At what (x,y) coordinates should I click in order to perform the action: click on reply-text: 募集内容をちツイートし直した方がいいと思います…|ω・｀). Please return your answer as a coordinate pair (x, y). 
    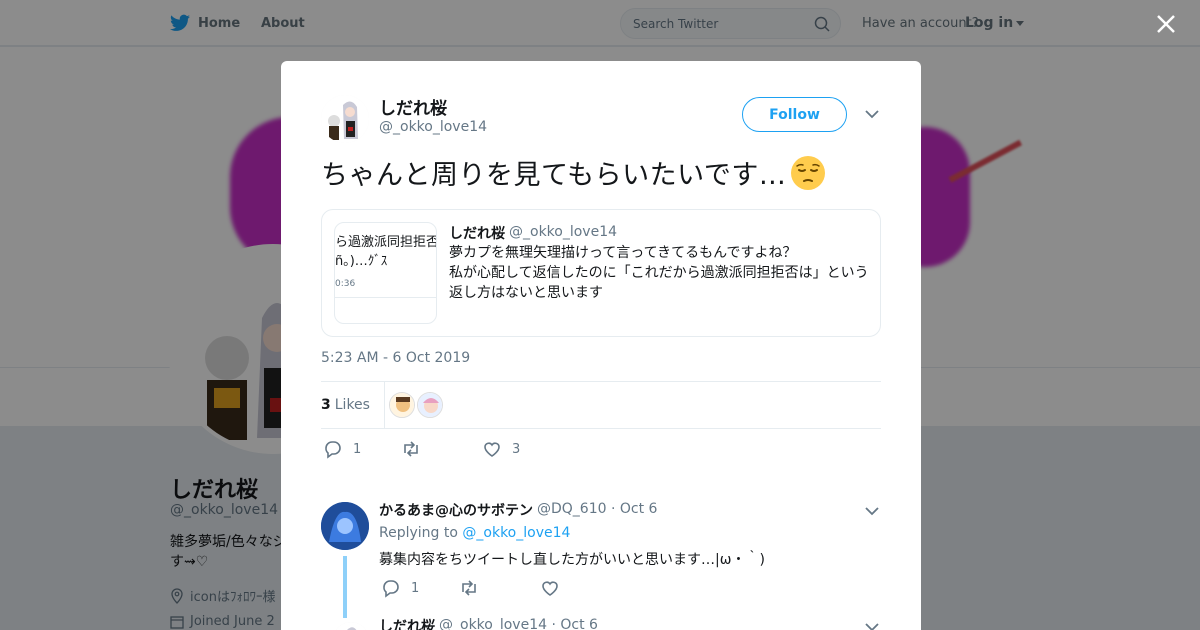
    Looking at the image, I should click on (572, 560).